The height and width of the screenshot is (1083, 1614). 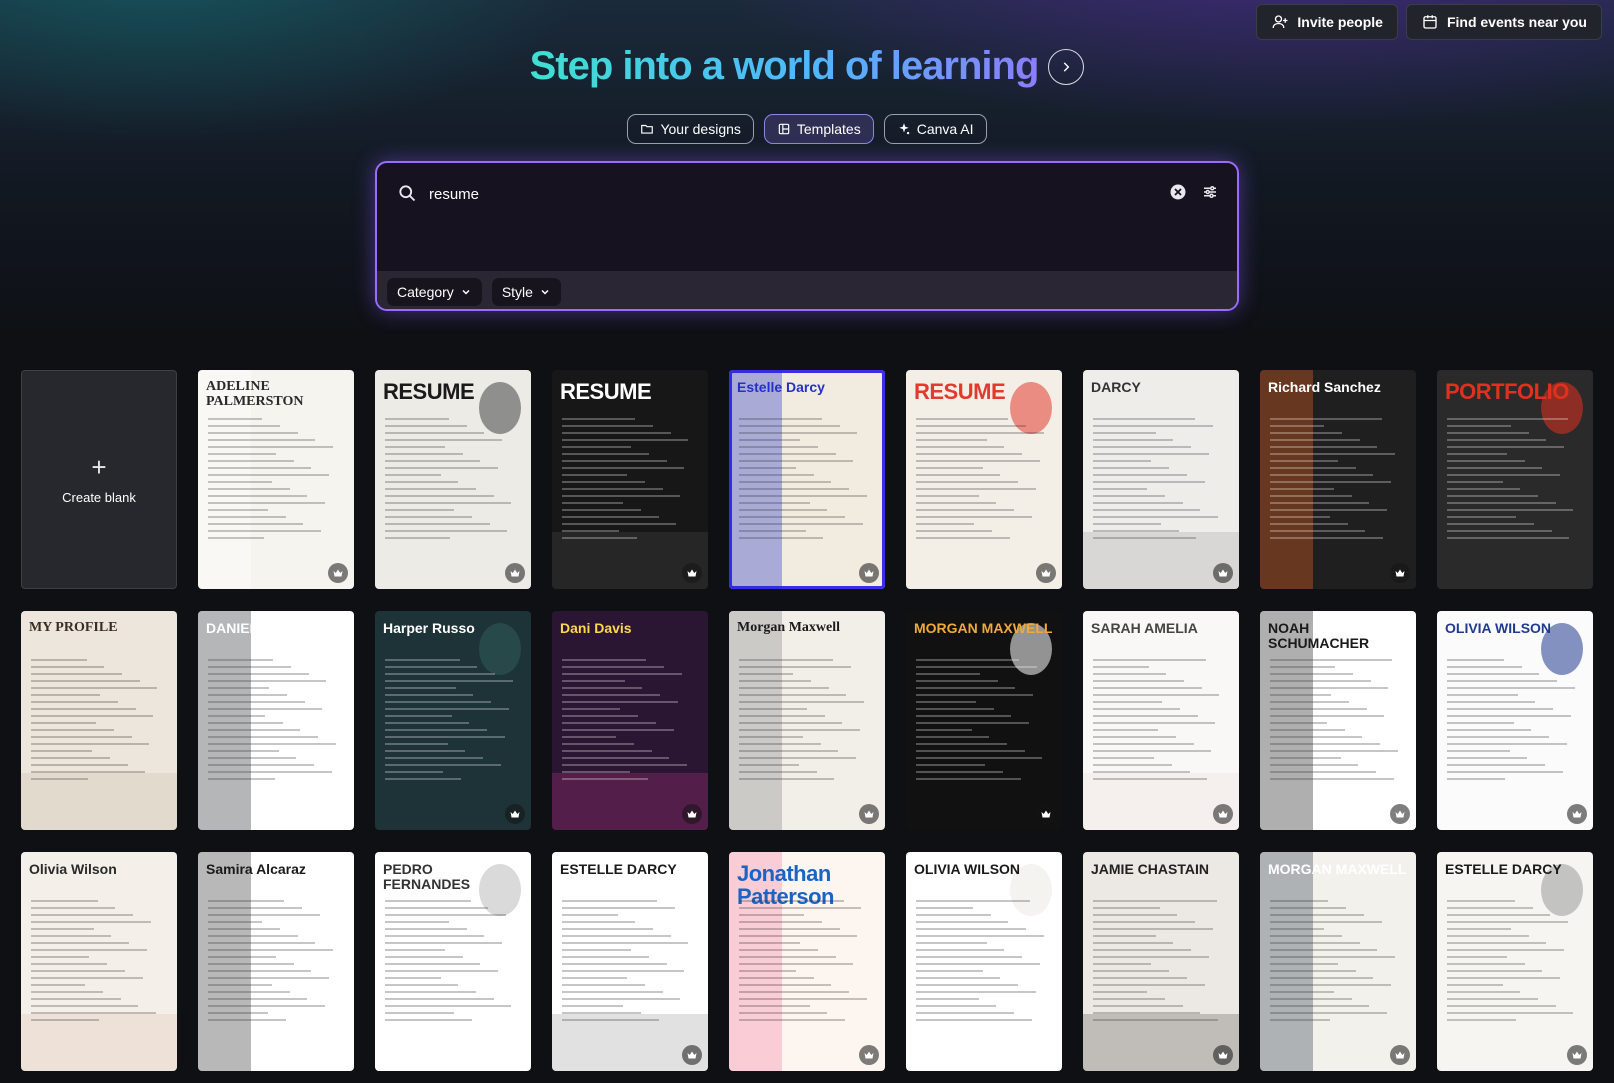 What do you see at coordinates (256, 869) in the screenshot?
I see `template-title: Samira Alcaraz` at bounding box center [256, 869].